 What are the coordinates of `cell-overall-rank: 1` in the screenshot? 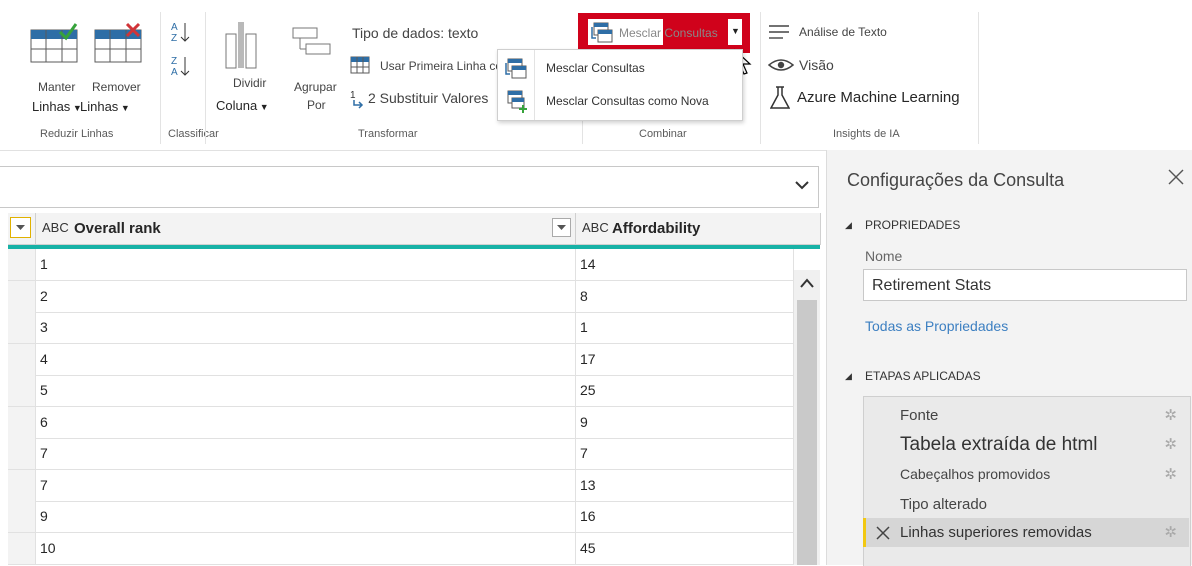 It's located at (306, 264).